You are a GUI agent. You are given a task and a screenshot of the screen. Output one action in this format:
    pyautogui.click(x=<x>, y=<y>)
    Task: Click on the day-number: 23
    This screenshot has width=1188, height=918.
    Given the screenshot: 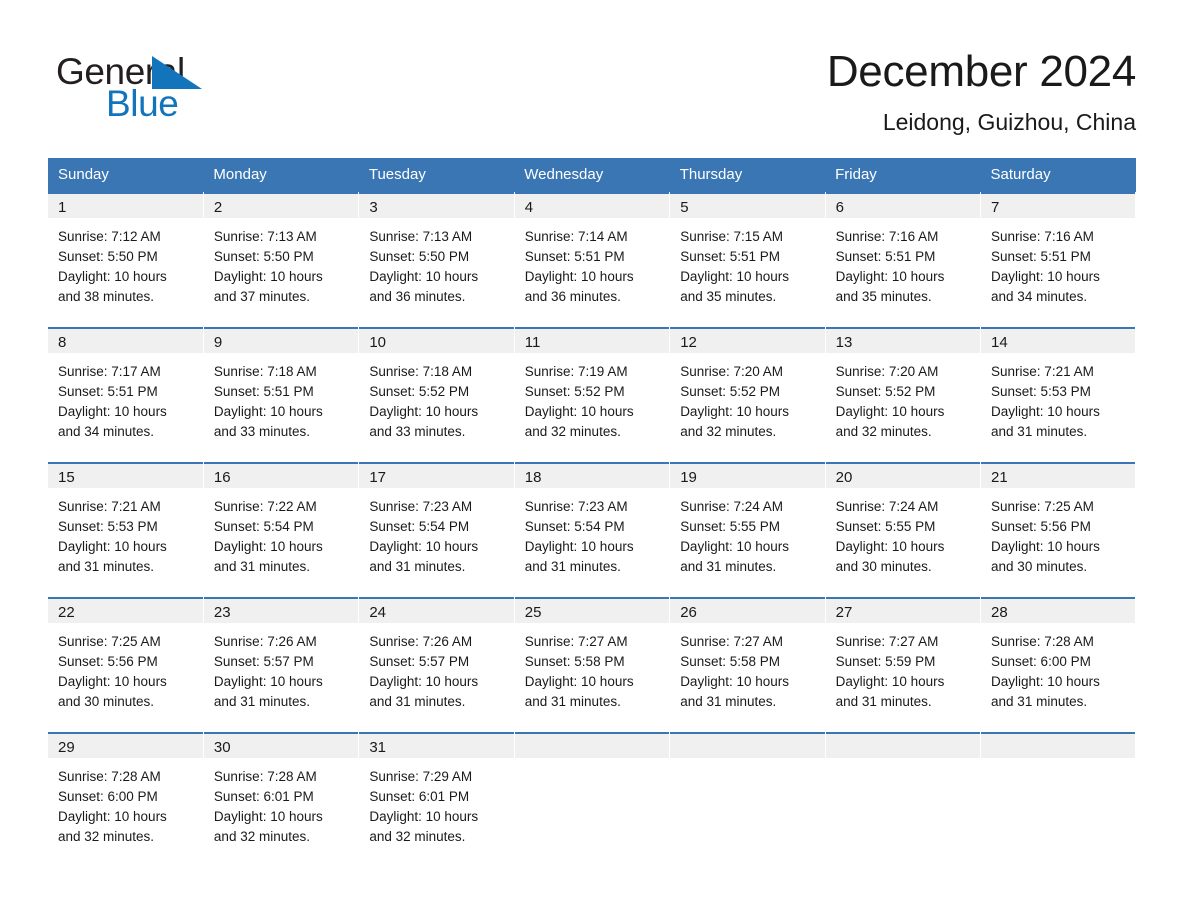 What is the action you would take?
    pyautogui.click(x=281, y=610)
    